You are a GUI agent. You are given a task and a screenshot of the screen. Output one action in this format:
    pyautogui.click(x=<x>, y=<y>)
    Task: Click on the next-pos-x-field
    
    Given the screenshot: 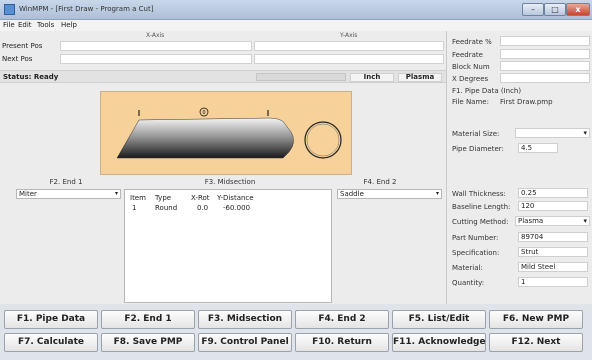 What is the action you would take?
    pyautogui.click(x=156, y=59)
    